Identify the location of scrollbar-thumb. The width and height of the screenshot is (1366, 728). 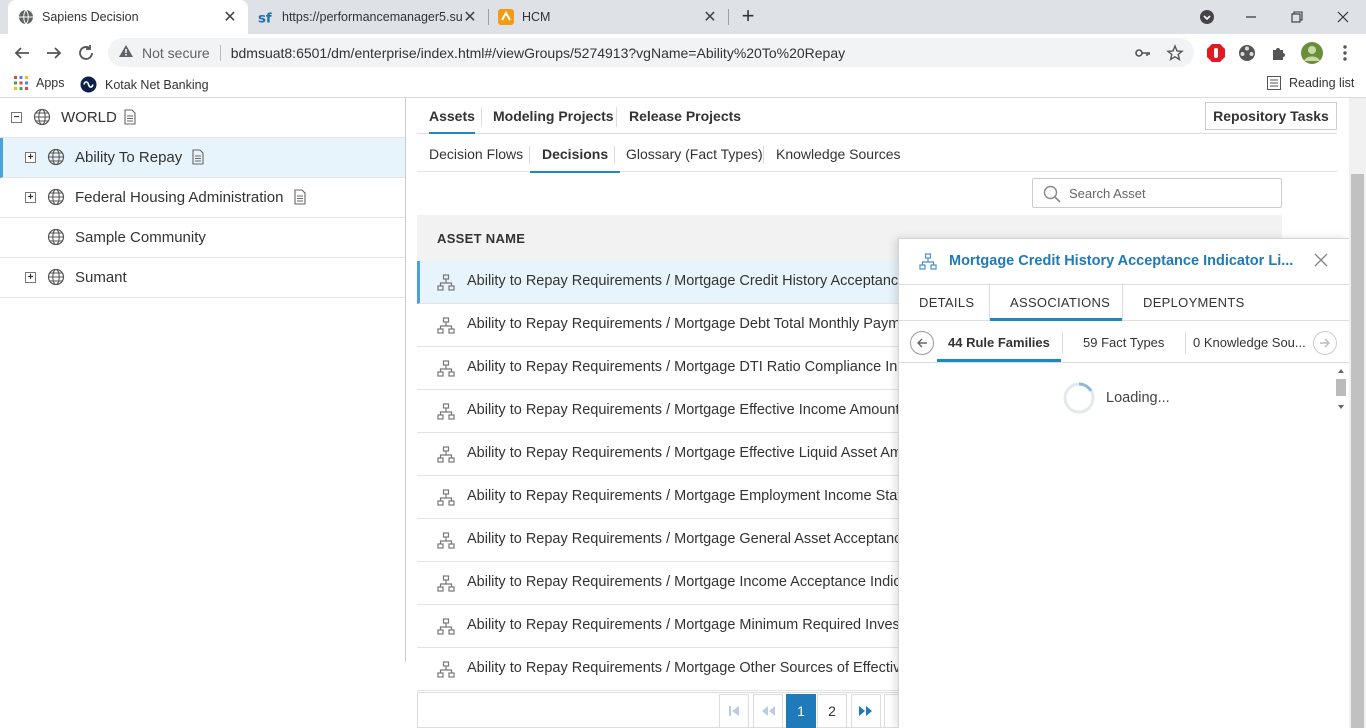
(1357, 451).